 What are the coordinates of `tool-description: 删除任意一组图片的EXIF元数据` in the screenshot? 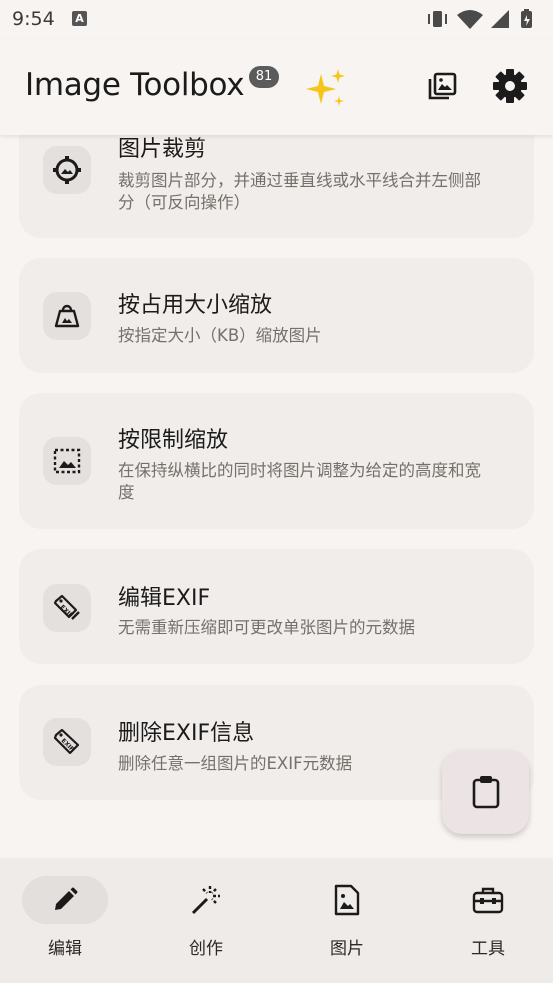 It's located at (235, 763).